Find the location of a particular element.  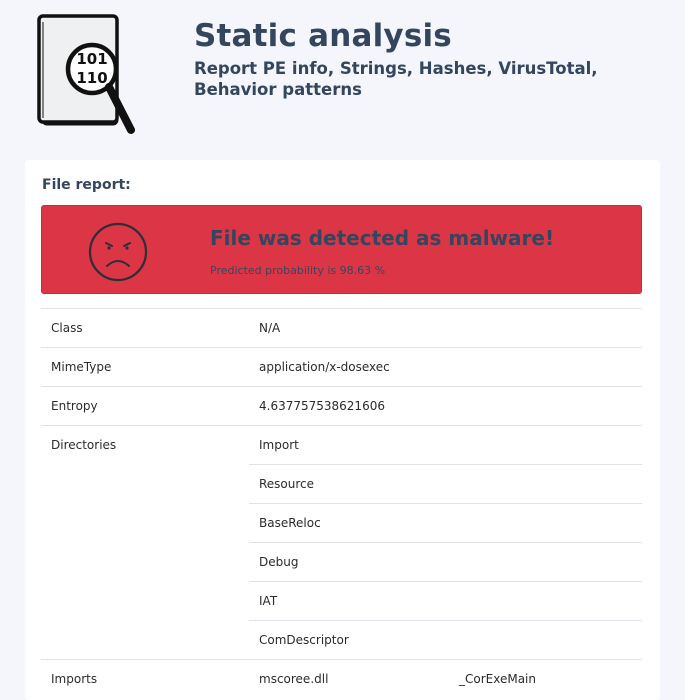

row-key: MimeType is located at coordinates (145, 367).